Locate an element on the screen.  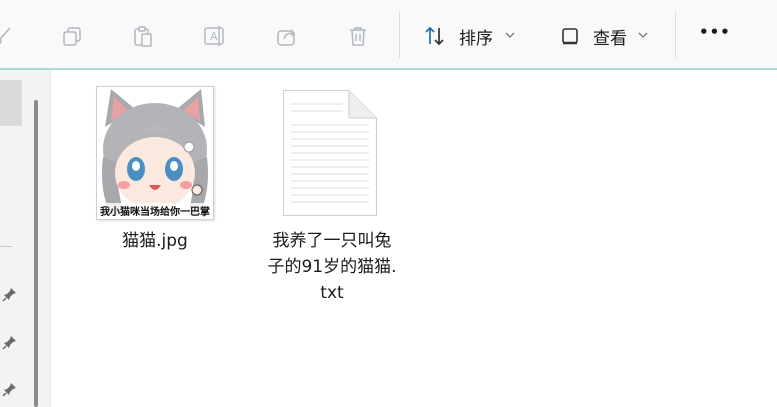
cat-girl-illustration: 我小猫咪当场给你一巴掌 is located at coordinates (155, 153).